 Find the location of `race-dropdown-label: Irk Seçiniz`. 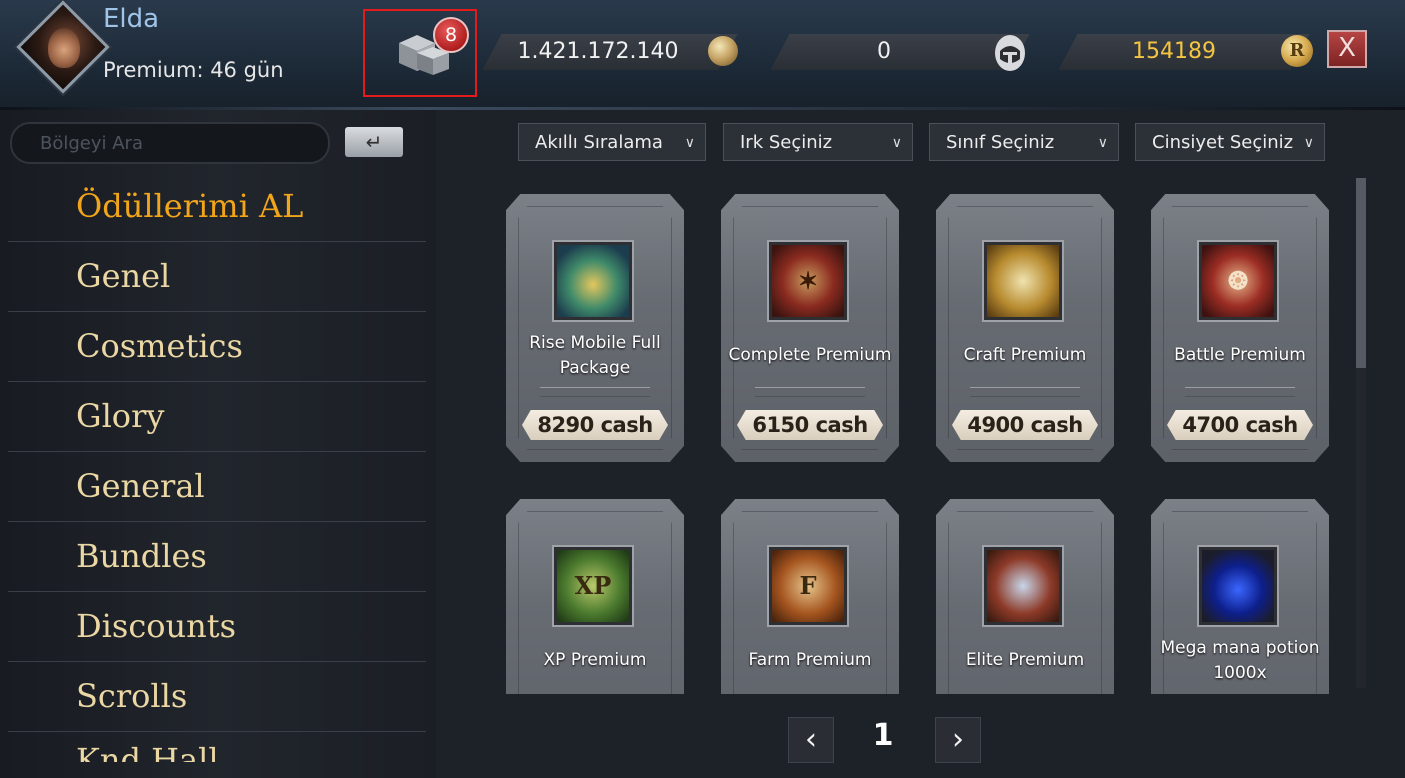

race-dropdown-label: Irk Seçiniz is located at coordinates (786, 142).